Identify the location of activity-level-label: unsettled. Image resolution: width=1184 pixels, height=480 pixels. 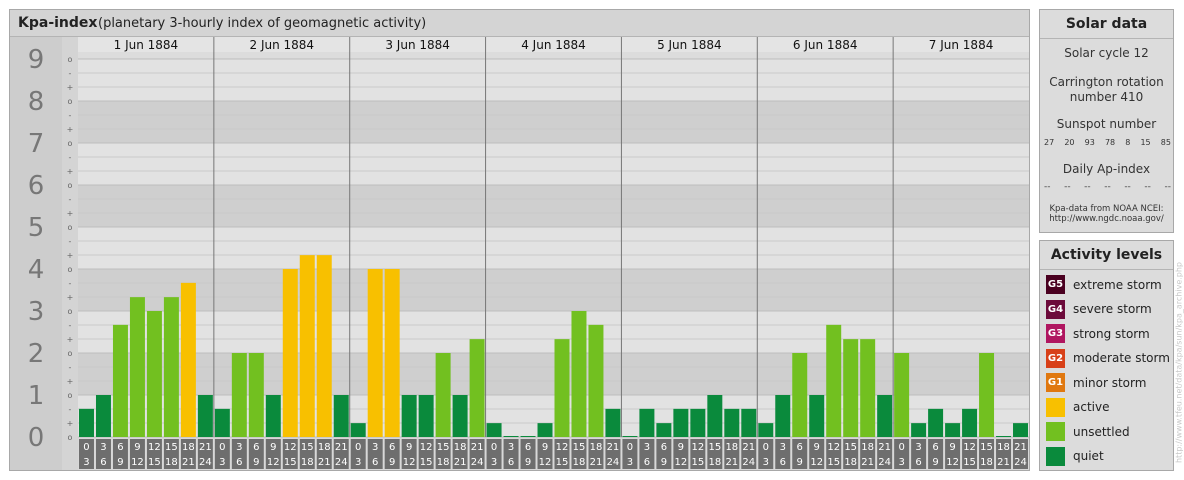
(1101, 431).